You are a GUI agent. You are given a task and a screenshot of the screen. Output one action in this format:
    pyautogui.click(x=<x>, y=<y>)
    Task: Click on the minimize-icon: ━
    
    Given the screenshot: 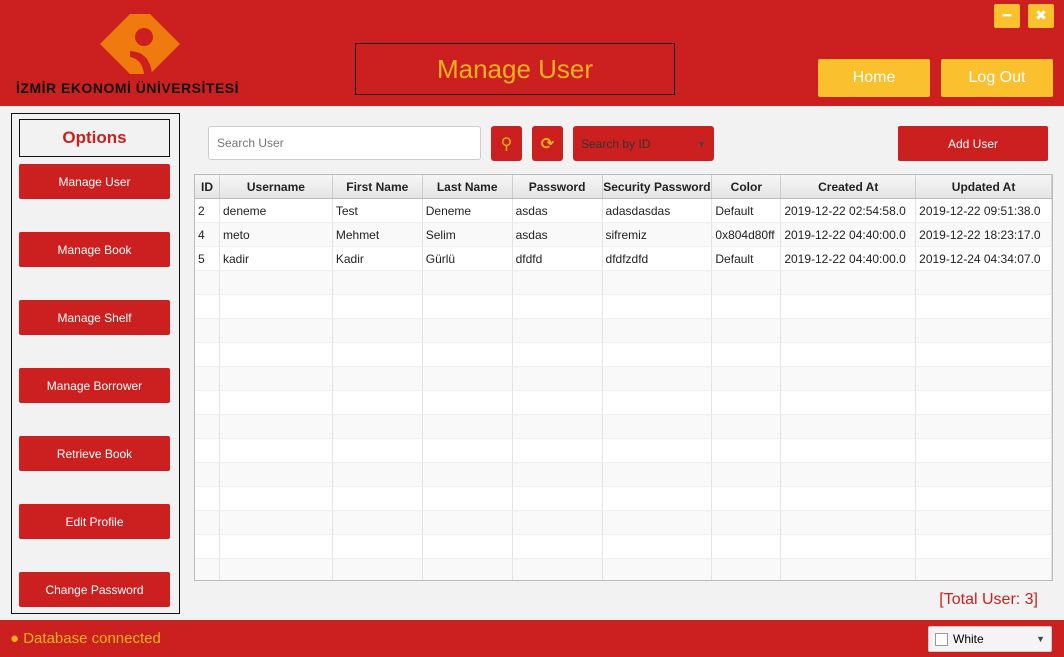 What is the action you would take?
    pyautogui.click(x=1007, y=16)
    